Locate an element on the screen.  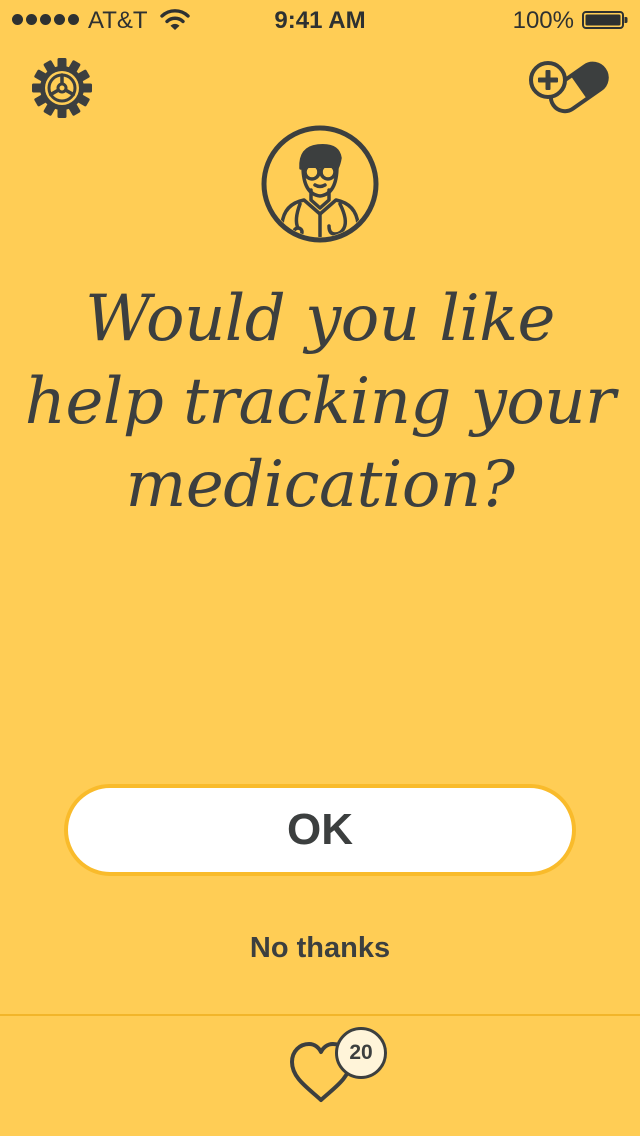
battery-percent: 100% is located at coordinates (543, 20).